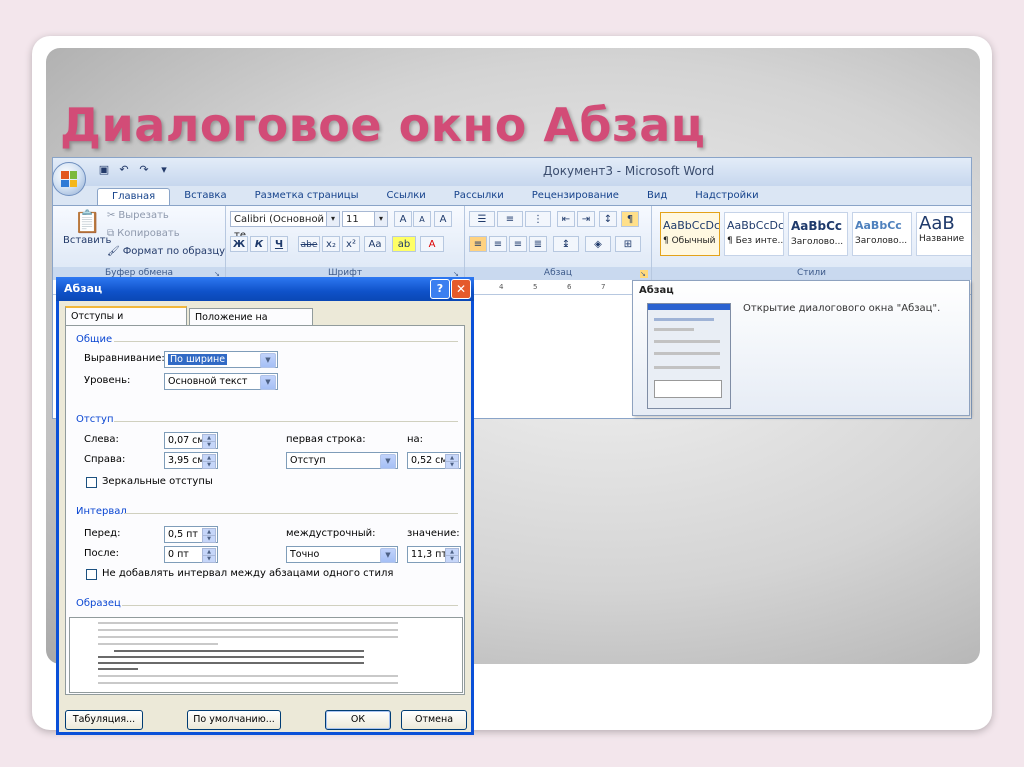 The width and height of the screenshot is (1024, 767). I want to click on borders-icon: ⊞, so click(628, 244).